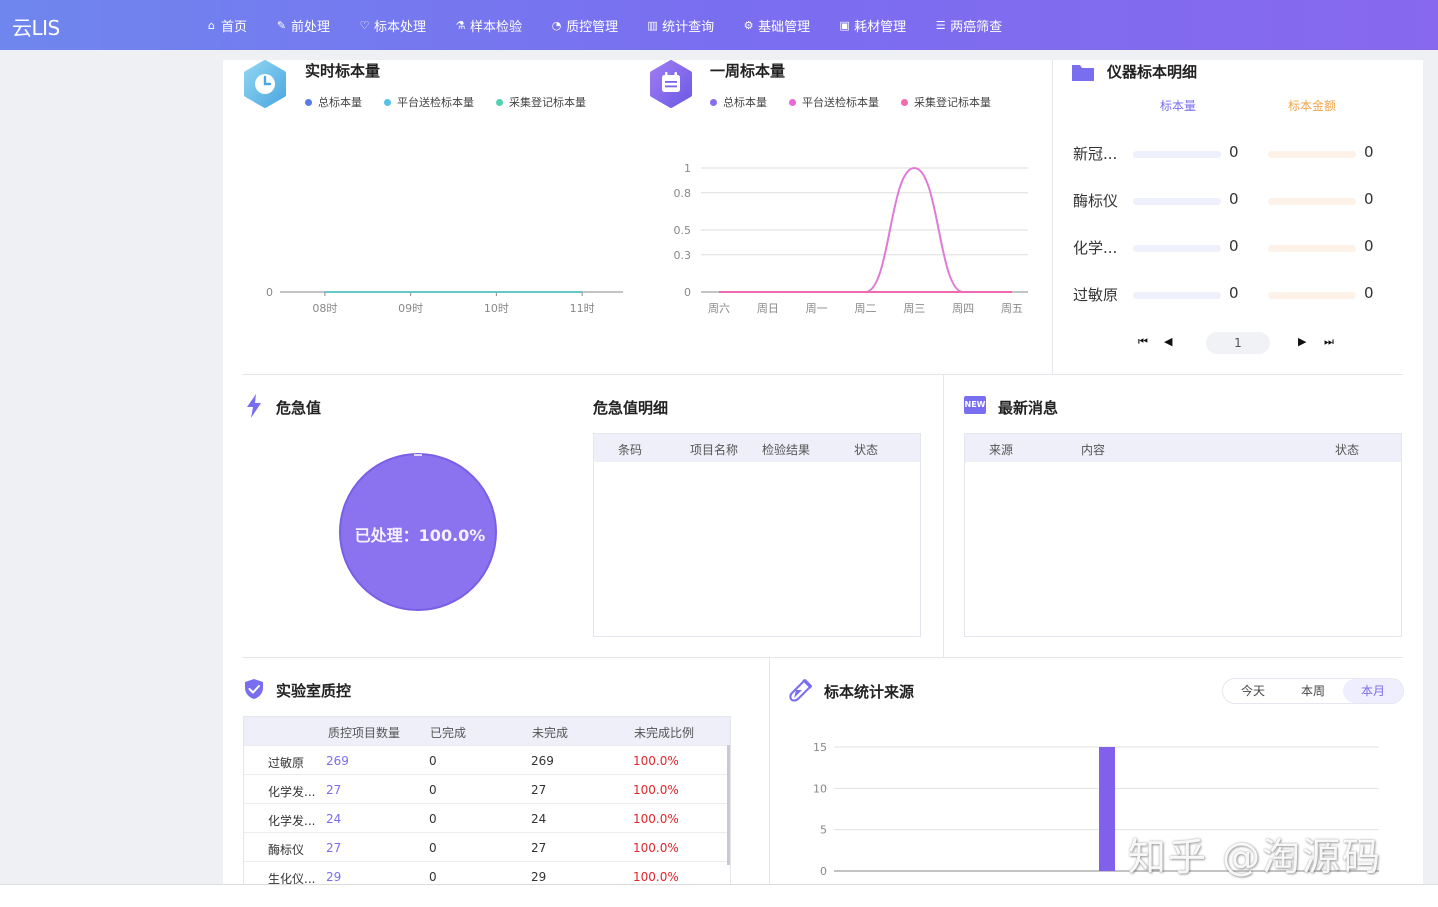 The width and height of the screenshot is (1438, 907). What do you see at coordinates (963, 308) in the screenshot?
I see `x-tick-label: 周四` at bounding box center [963, 308].